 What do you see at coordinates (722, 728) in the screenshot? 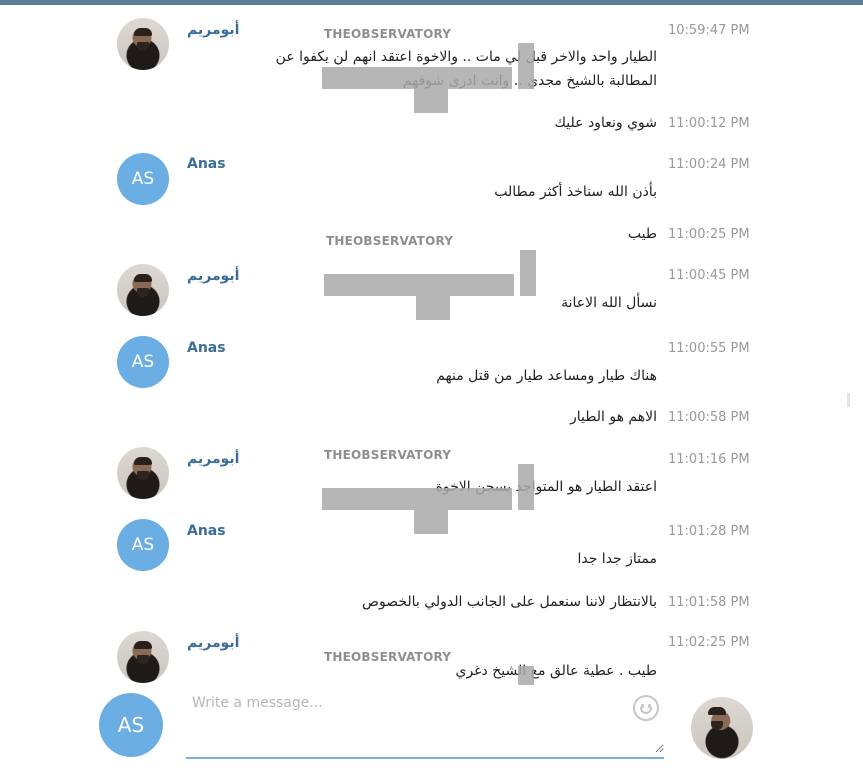
I see `peer-avatar` at bounding box center [722, 728].